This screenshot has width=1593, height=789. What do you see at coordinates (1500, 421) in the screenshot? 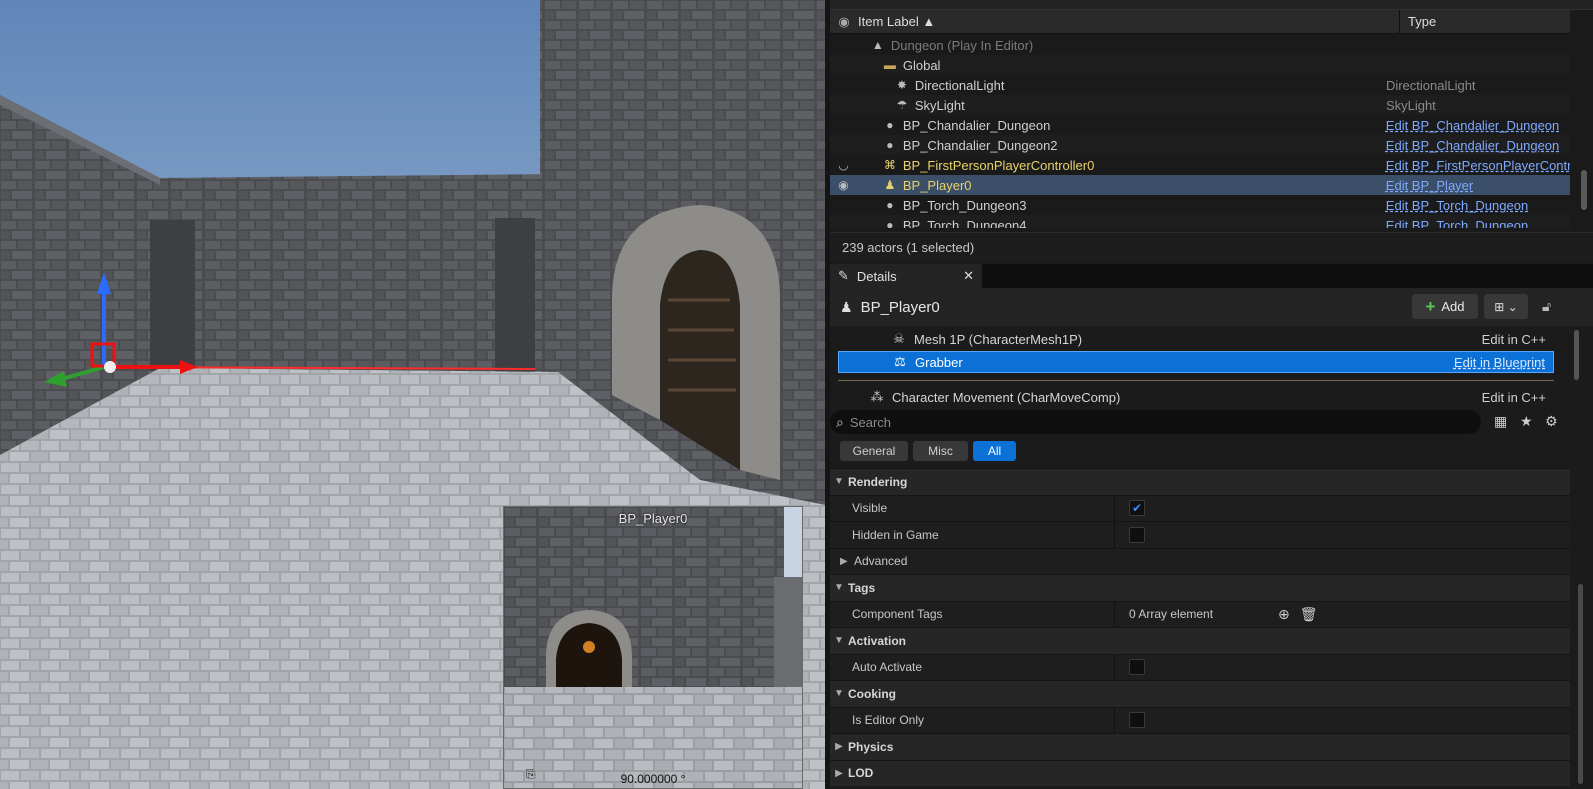
I see `table-view-icon: ▦` at bounding box center [1500, 421].